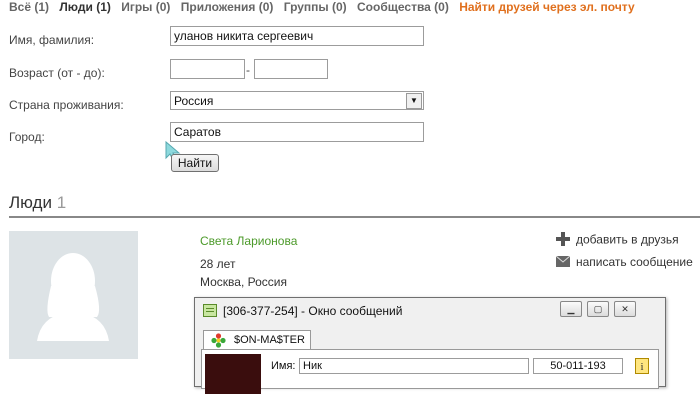 The height and width of the screenshot is (394, 700). I want to click on tab-games: Игры (0), so click(145, 7).